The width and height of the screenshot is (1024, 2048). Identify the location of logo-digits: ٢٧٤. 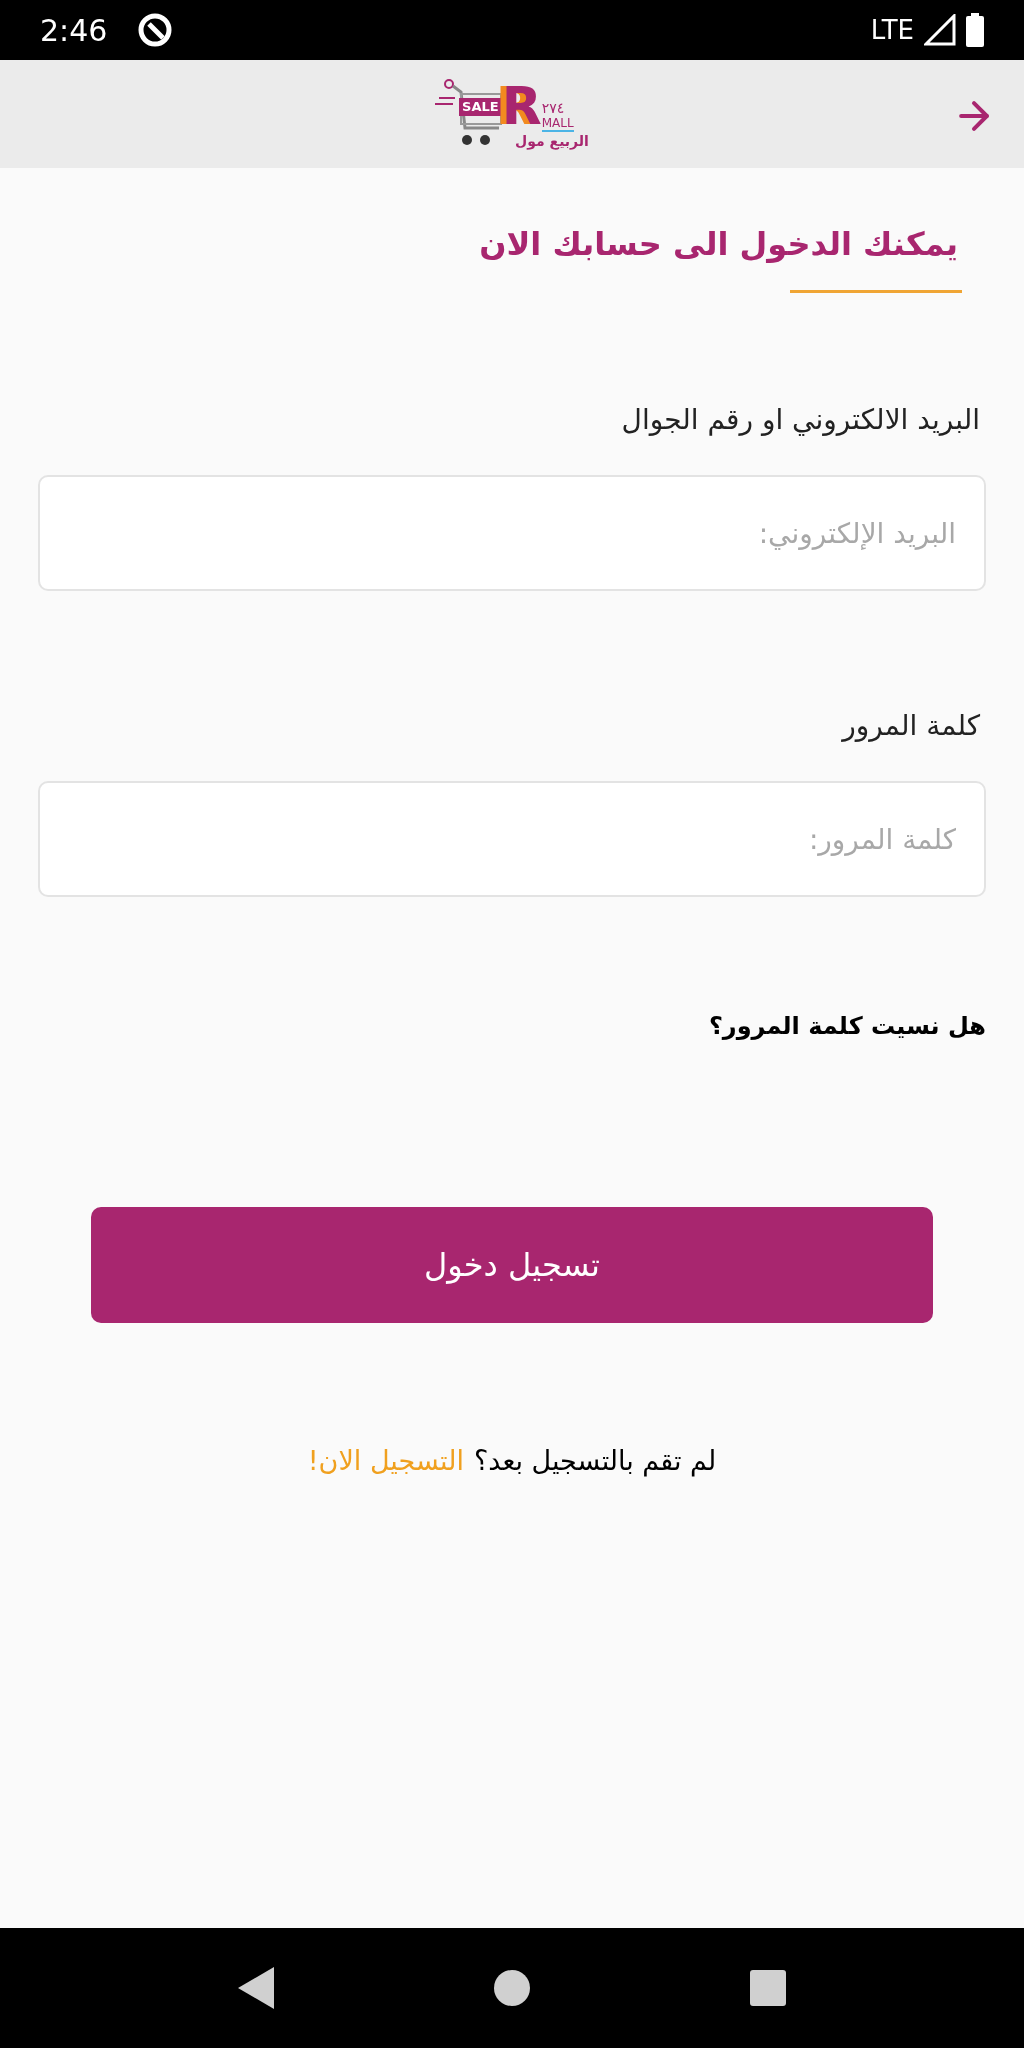
(553, 108).